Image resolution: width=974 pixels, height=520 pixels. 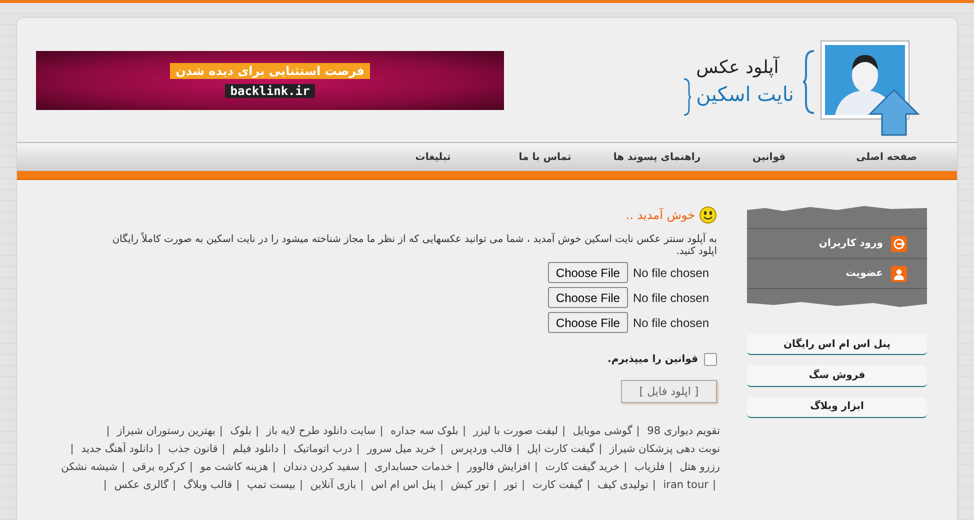 I want to click on terms-checkbox, so click(x=710, y=359).